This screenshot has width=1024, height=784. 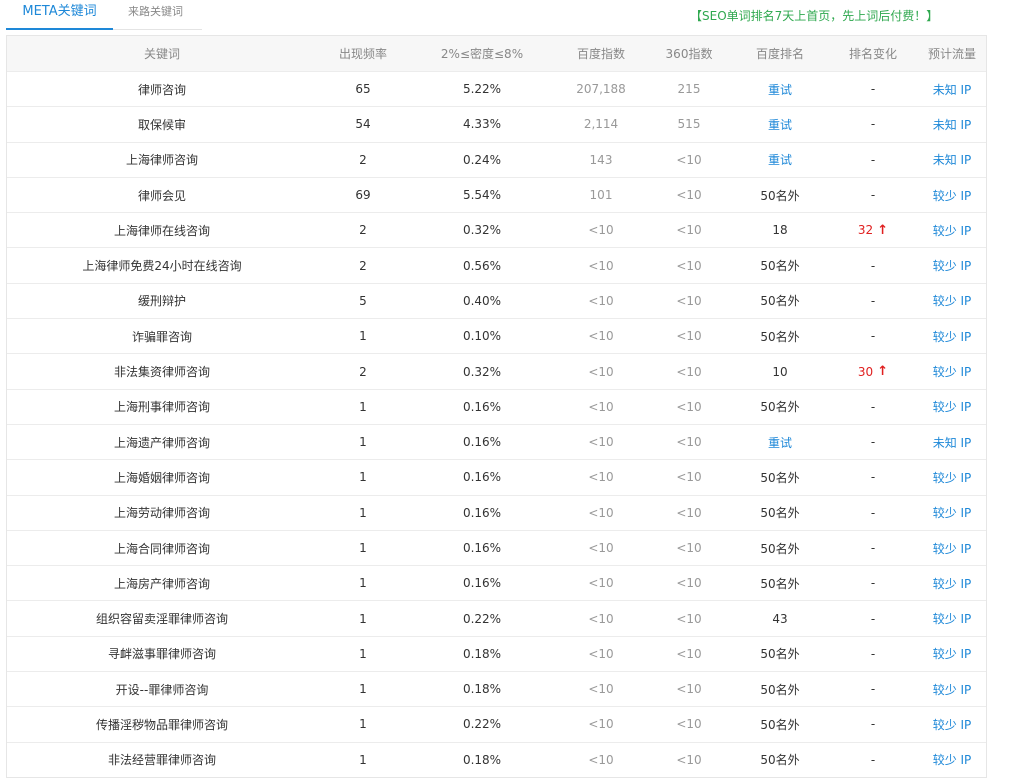 What do you see at coordinates (482, 336) in the screenshot?
I see `density-cell-text: 0.10%` at bounding box center [482, 336].